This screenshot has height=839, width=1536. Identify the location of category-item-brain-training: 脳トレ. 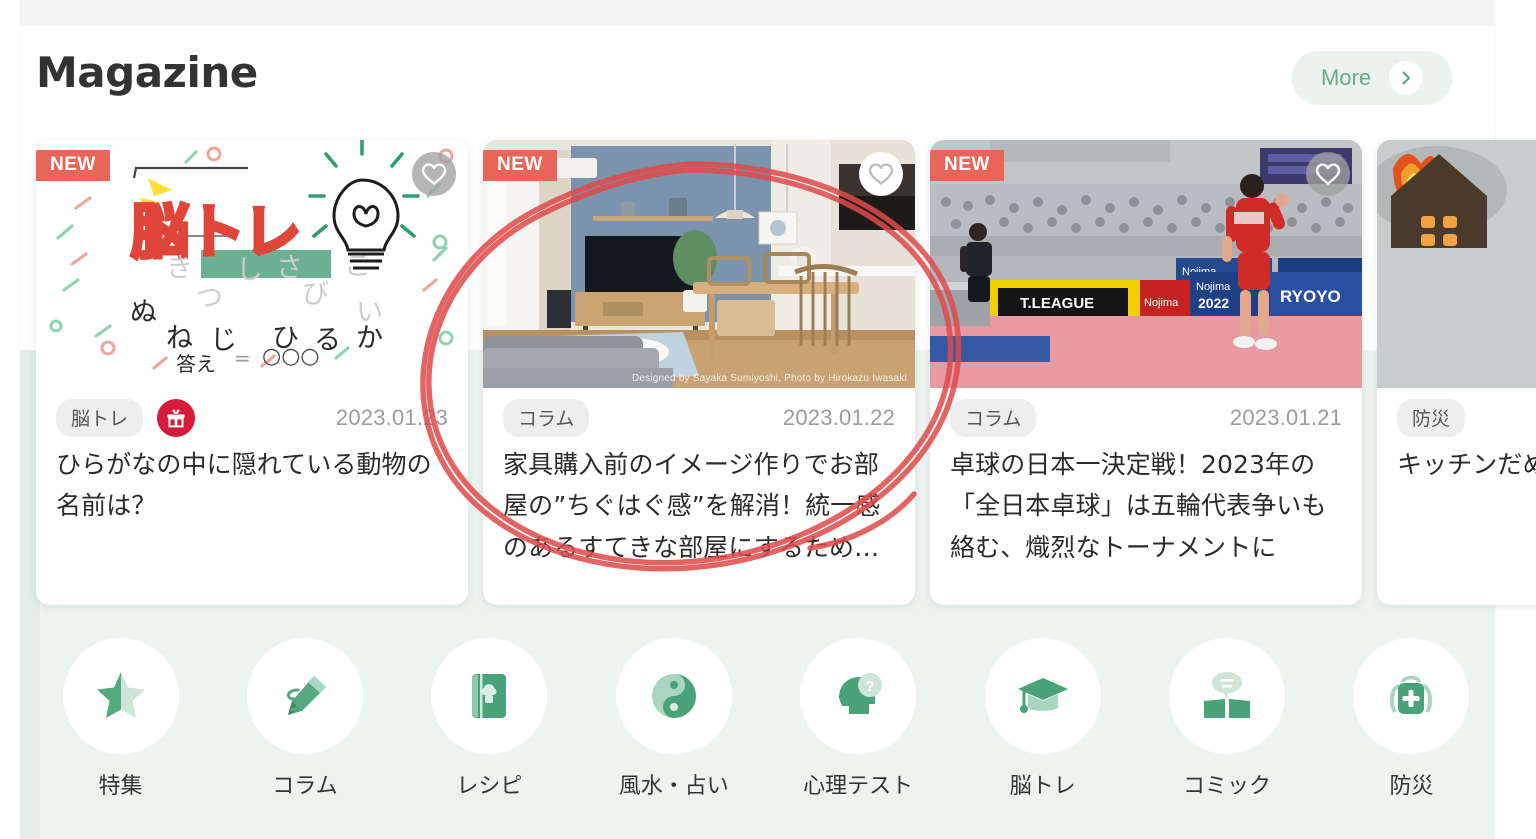
(1042, 723).